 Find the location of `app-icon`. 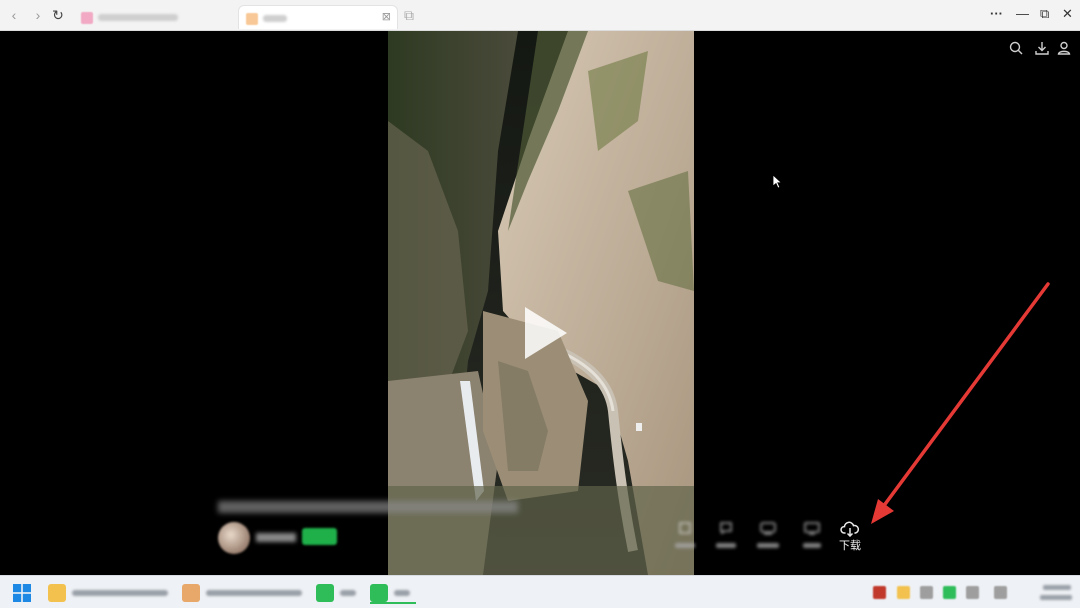

app-icon is located at coordinates (191, 593).